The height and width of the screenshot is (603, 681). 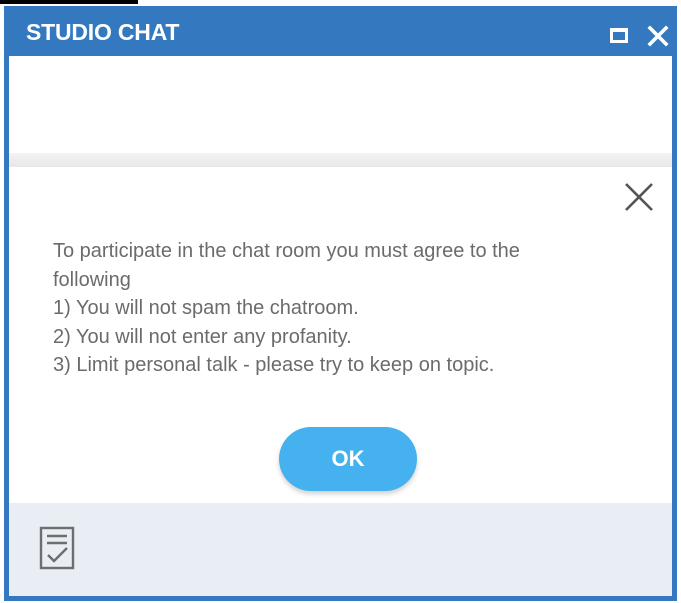 I want to click on document-check-icon, so click(x=57, y=548).